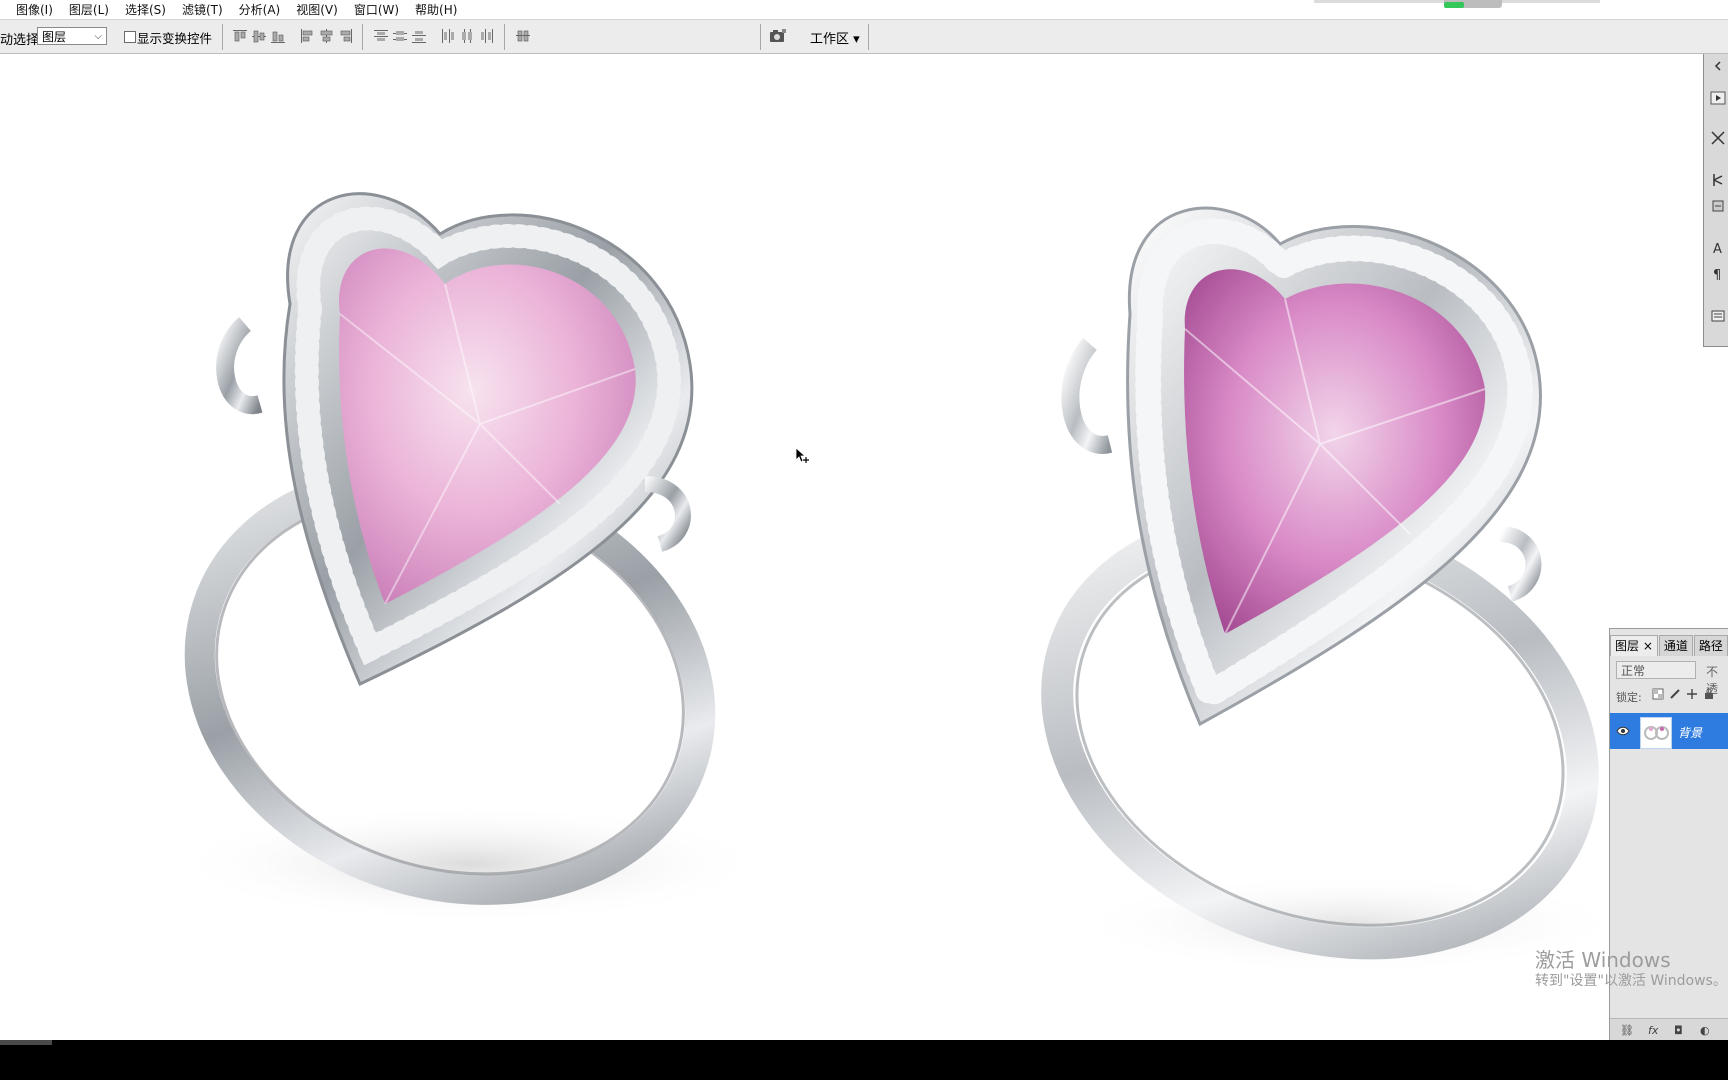 The height and width of the screenshot is (1080, 1728). What do you see at coordinates (1631, 981) in the screenshot?
I see `activation-watermark-subtitle: 转到"设置"以激活 Windows。` at bounding box center [1631, 981].